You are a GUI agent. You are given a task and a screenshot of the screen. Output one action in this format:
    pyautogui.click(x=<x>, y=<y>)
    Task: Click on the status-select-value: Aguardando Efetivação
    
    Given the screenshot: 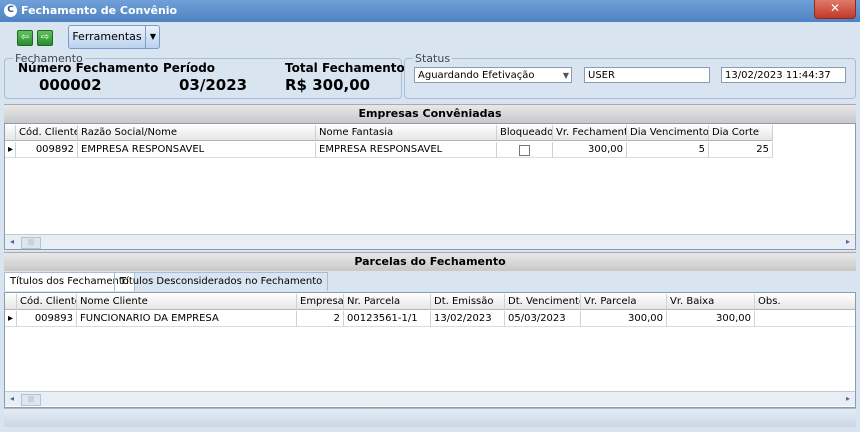 What is the action you would take?
    pyautogui.click(x=476, y=75)
    